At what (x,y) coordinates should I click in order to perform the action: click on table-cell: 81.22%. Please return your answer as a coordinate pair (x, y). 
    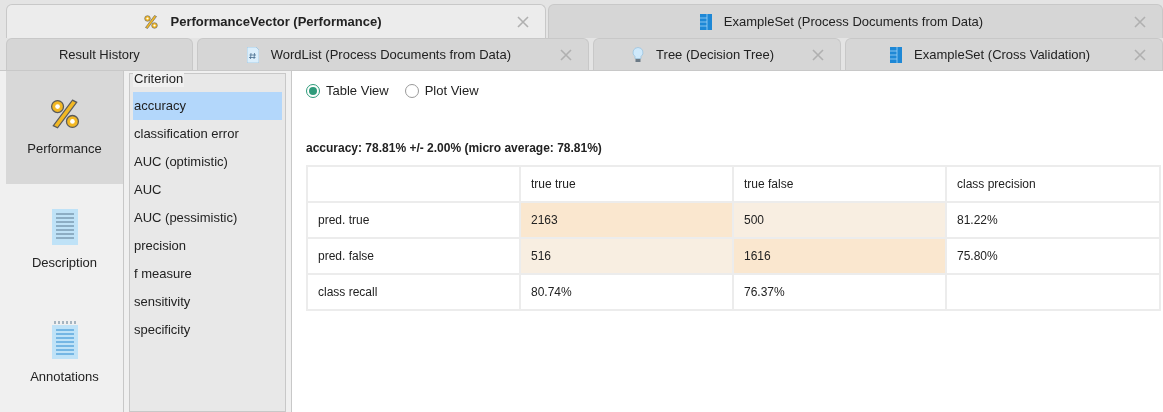
    Looking at the image, I should click on (1053, 220).